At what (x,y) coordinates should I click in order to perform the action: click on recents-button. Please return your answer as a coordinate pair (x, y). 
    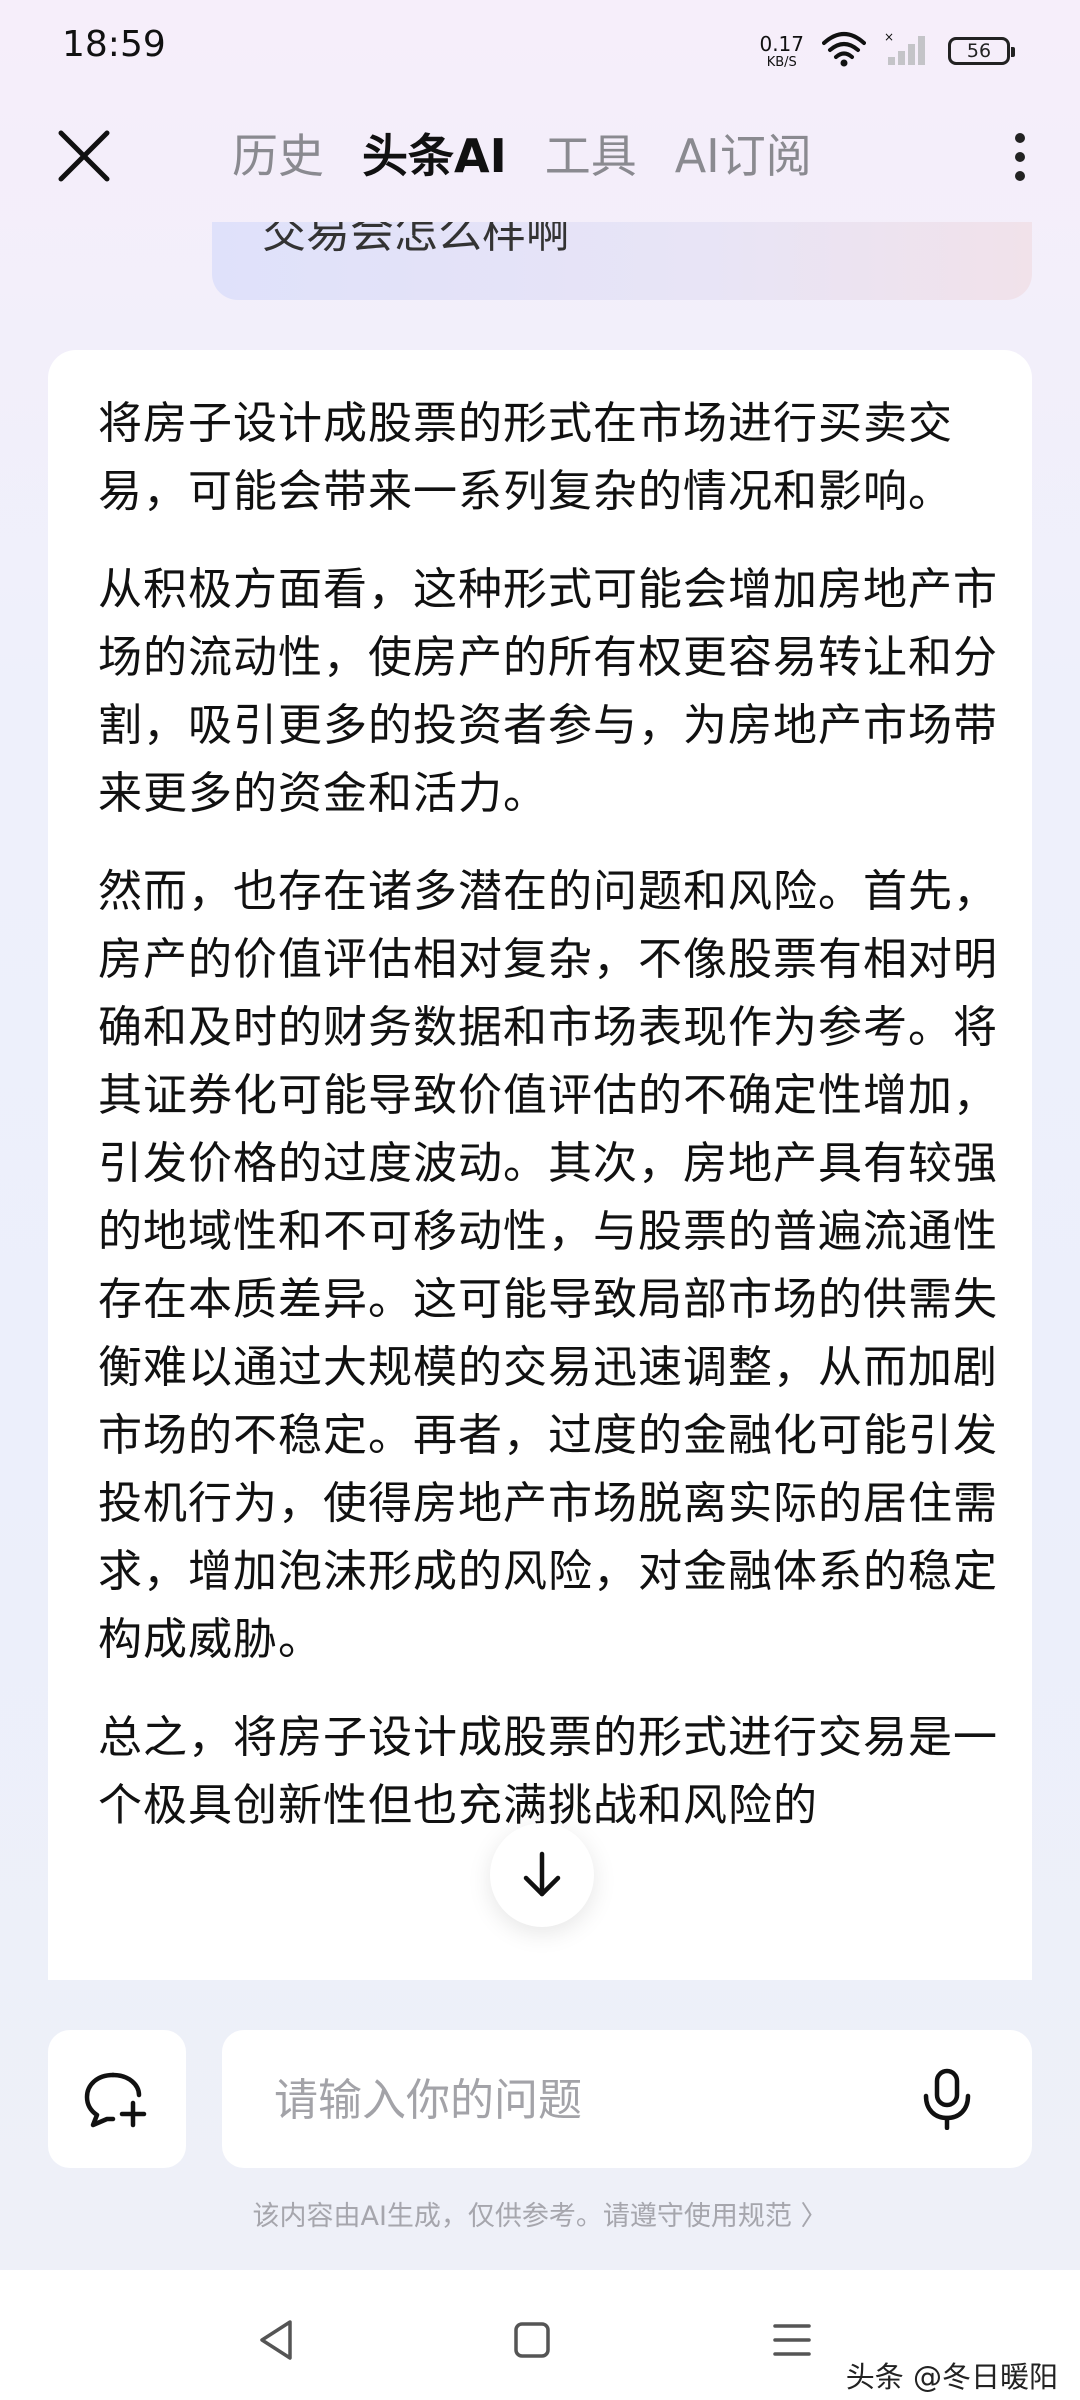
    Looking at the image, I should click on (792, 2340).